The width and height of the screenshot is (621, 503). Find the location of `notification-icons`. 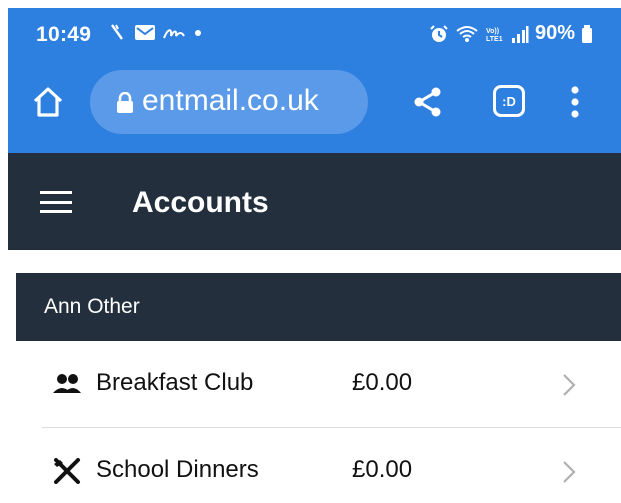

notification-icons is located at coordinates (156, 32).